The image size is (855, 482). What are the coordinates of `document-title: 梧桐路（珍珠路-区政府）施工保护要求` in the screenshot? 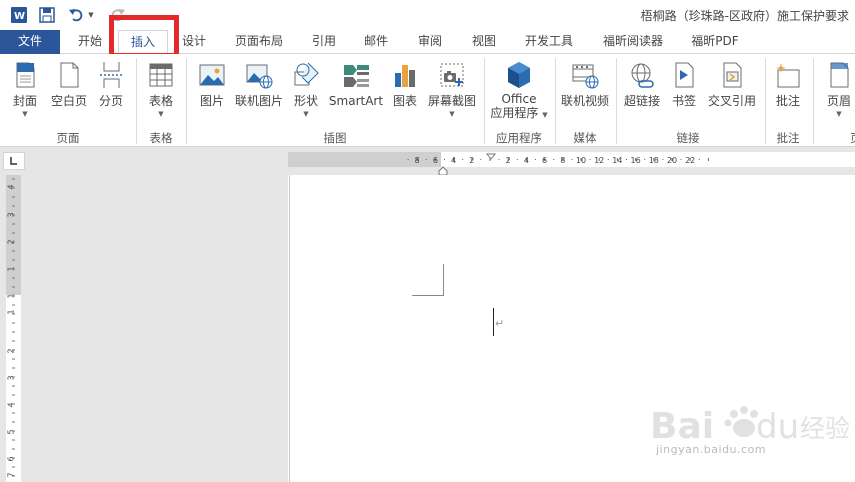 It's located at (744, 16).